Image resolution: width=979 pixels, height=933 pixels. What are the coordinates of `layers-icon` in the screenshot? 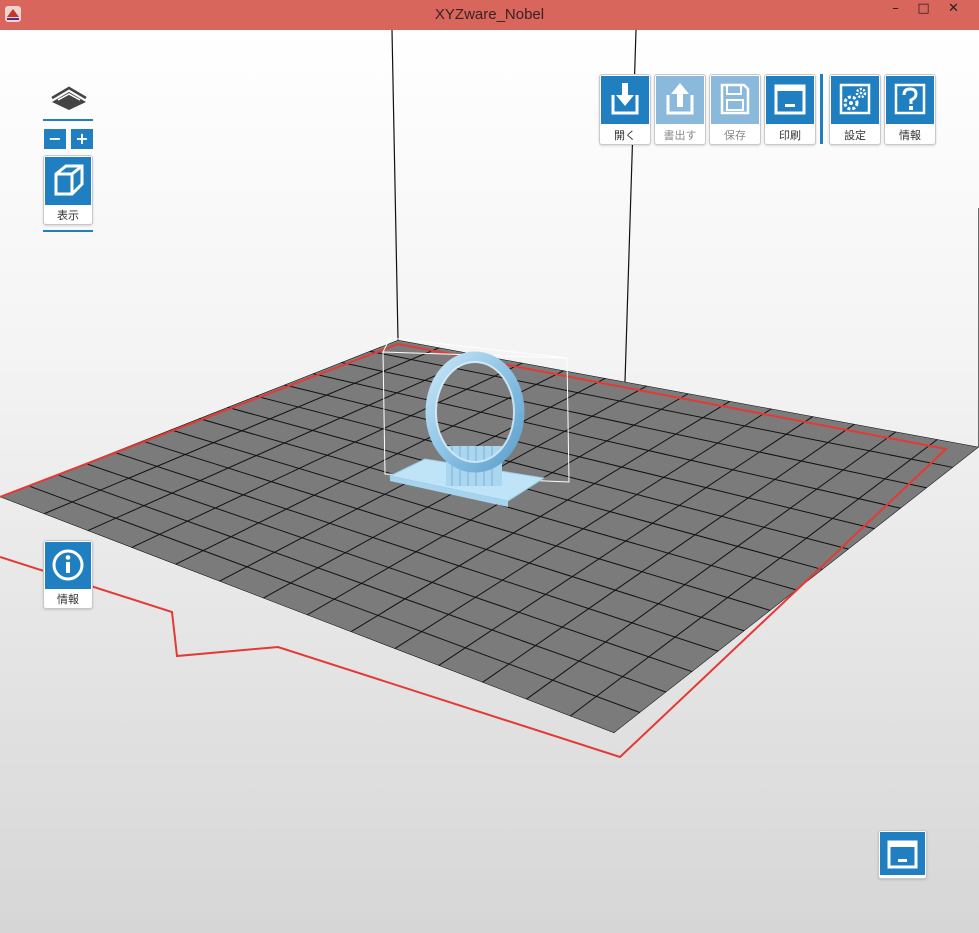 It's located at (69, 98).